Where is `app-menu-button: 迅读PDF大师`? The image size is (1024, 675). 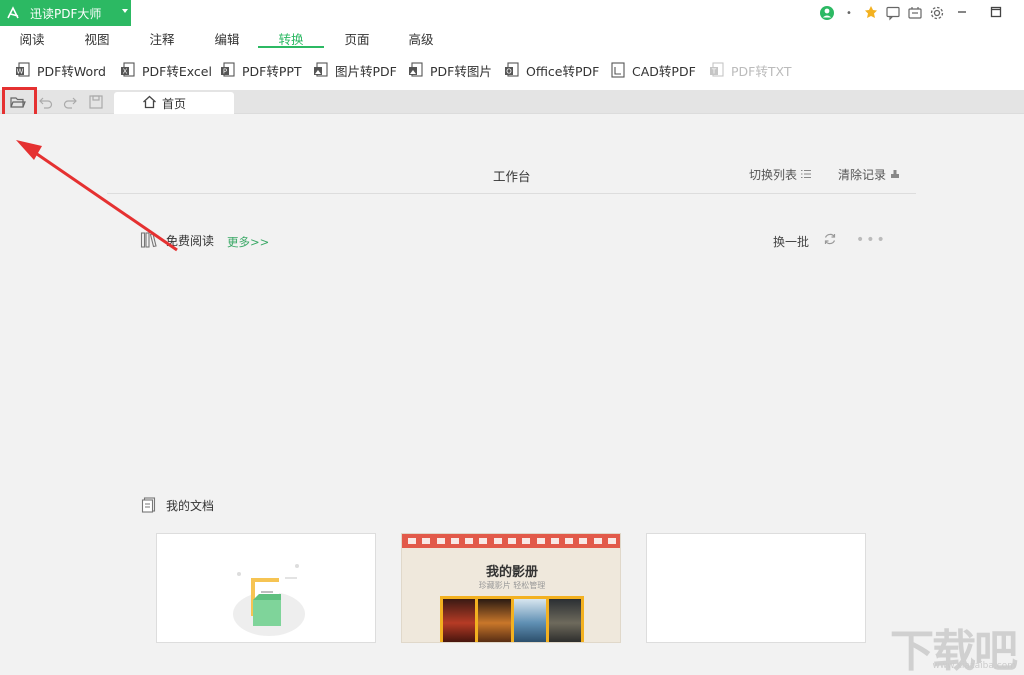
app-menu-button: 迅读PDF大师 is located at coordinates (65, 13).